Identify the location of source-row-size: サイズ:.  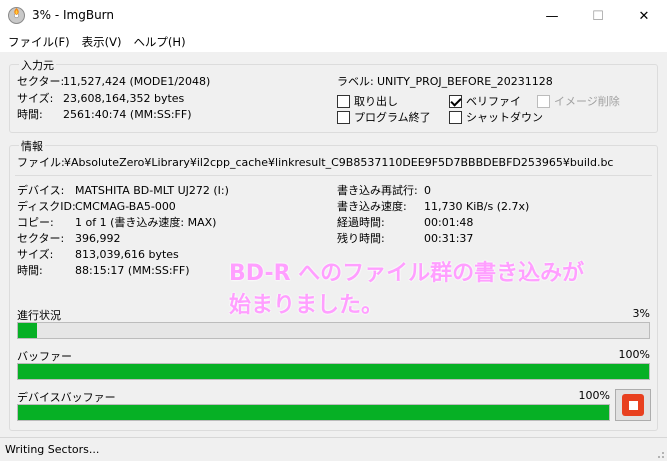
(35, 99).